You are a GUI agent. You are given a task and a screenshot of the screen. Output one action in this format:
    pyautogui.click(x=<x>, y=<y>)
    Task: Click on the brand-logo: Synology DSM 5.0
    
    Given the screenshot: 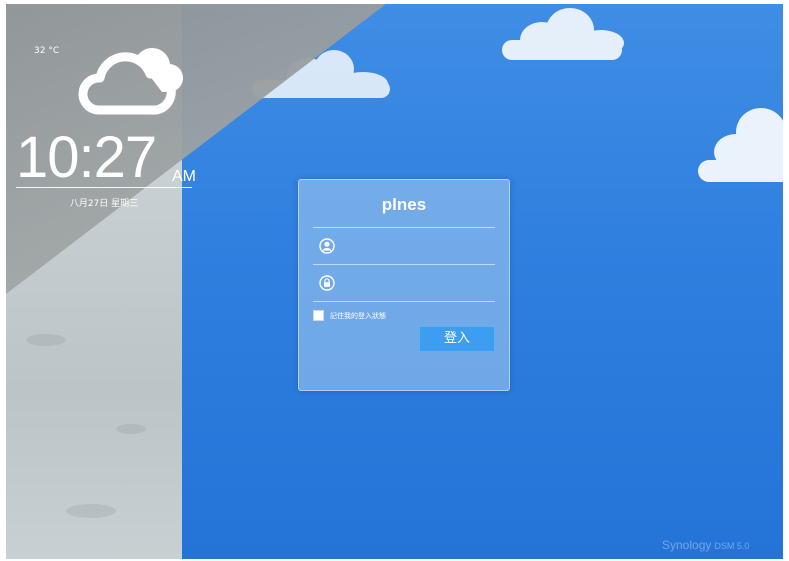 What is the action you would take?
    pyautogui.click(x=705, y=545)
    